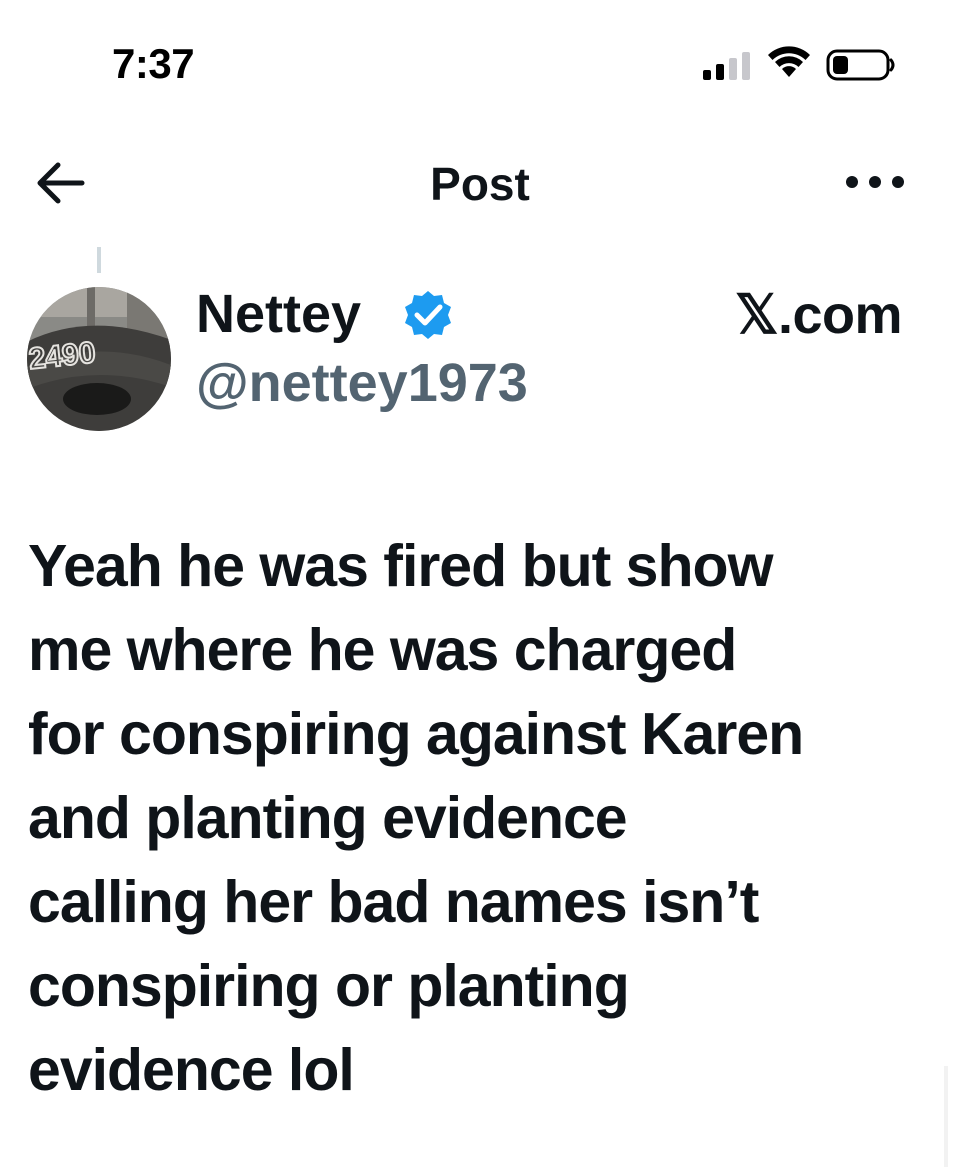 Image resolution: width=960 pixels, height=1167 pixels. Describe the element at coordinates (191, 1070) in the screenshot. I see `post-text-line: evidence lol` at that location.